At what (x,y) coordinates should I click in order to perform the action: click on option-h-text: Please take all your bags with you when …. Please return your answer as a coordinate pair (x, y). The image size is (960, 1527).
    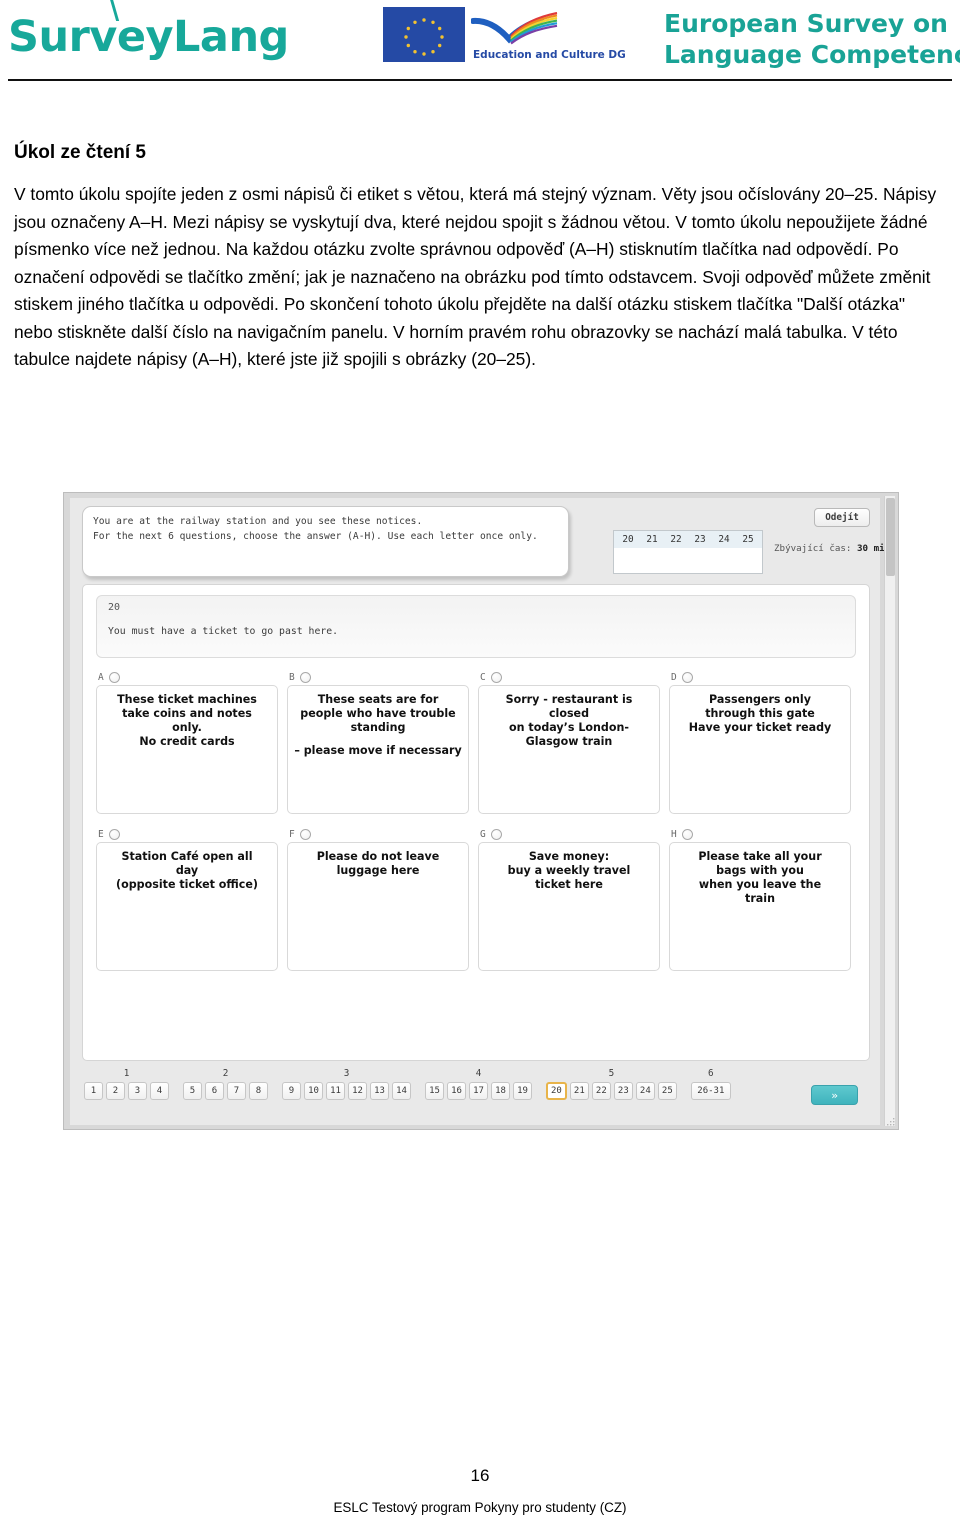
    Looking at the image, I should click on (760, 877).